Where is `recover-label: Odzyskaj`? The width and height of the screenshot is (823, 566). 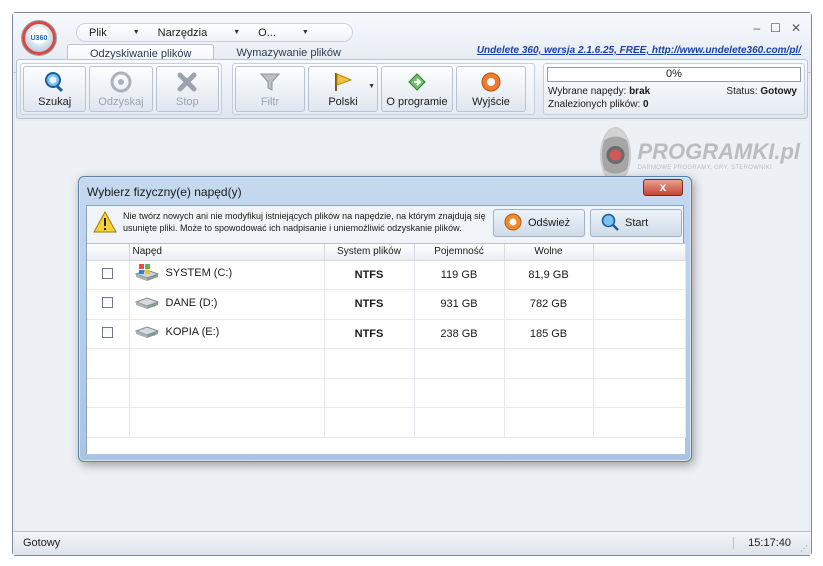
recover-label: Odzyskaj is located at coordinates (121, 102).